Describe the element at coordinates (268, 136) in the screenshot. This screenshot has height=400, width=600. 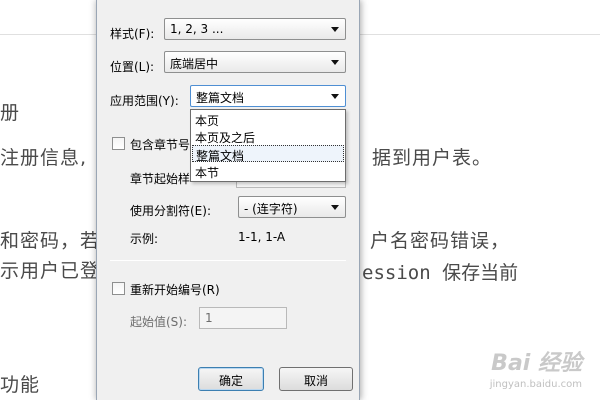
I see `dropdown-option: 本页及之后` at that location.